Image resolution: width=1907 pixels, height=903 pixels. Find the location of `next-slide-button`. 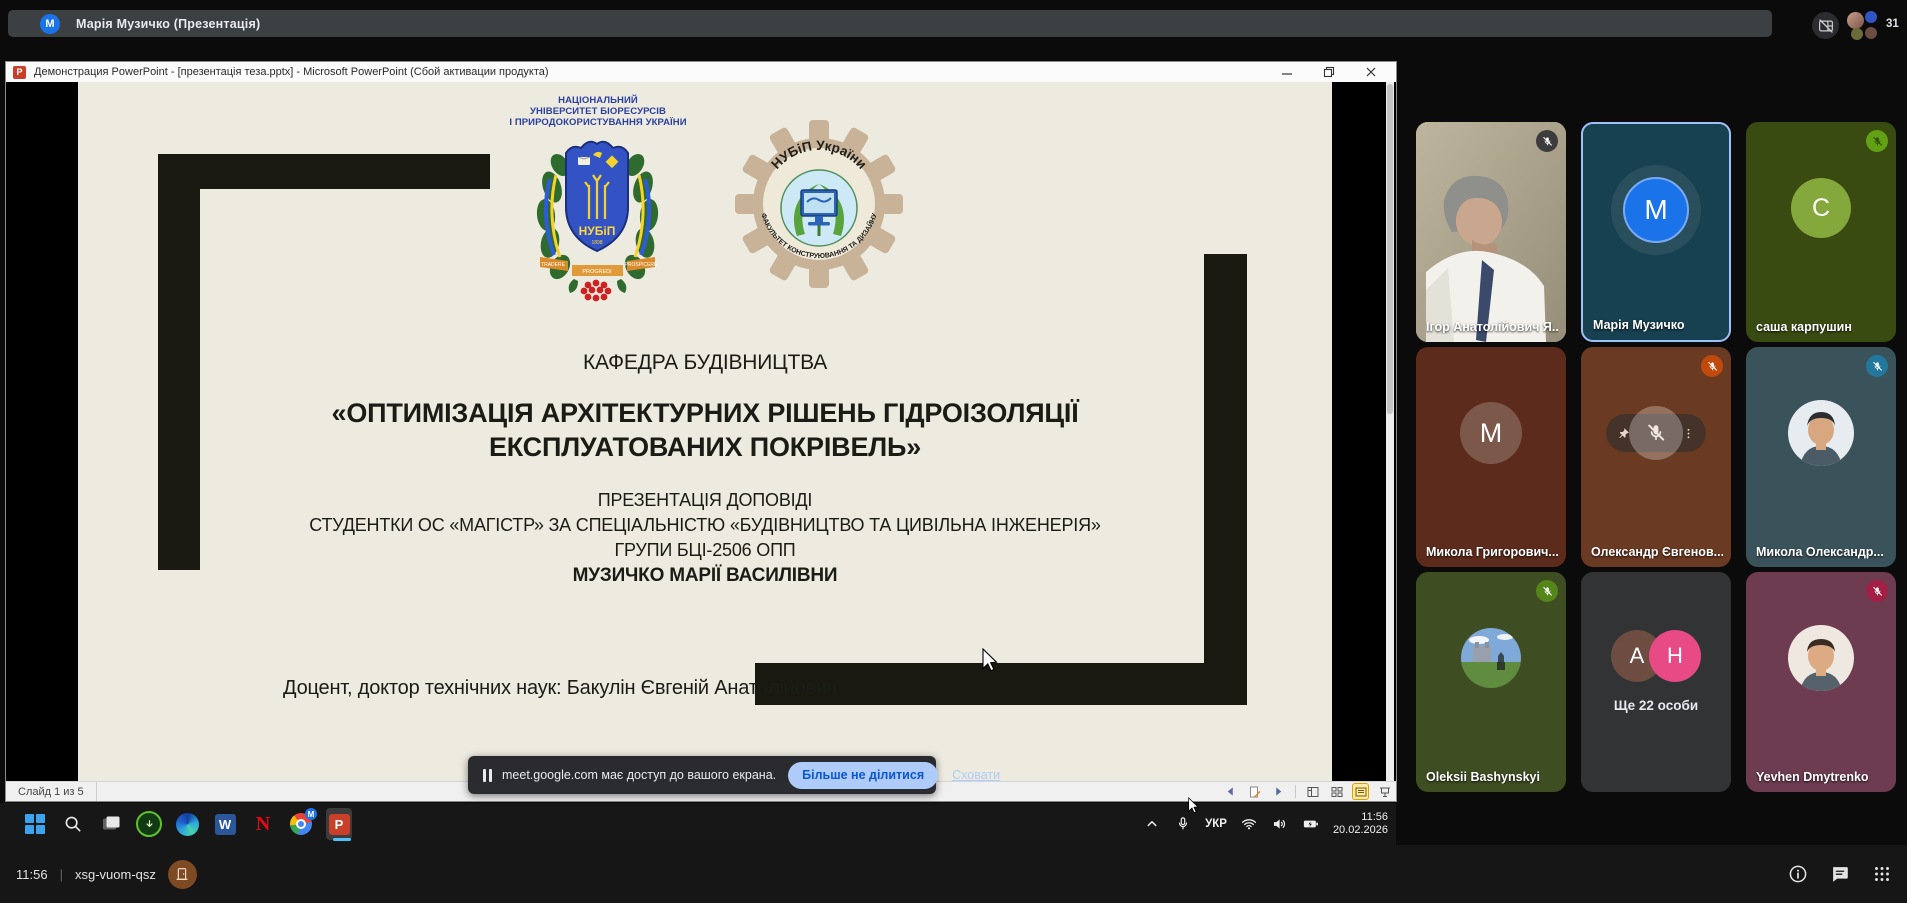

next-slide-button is located at coordinates (1278, 791).